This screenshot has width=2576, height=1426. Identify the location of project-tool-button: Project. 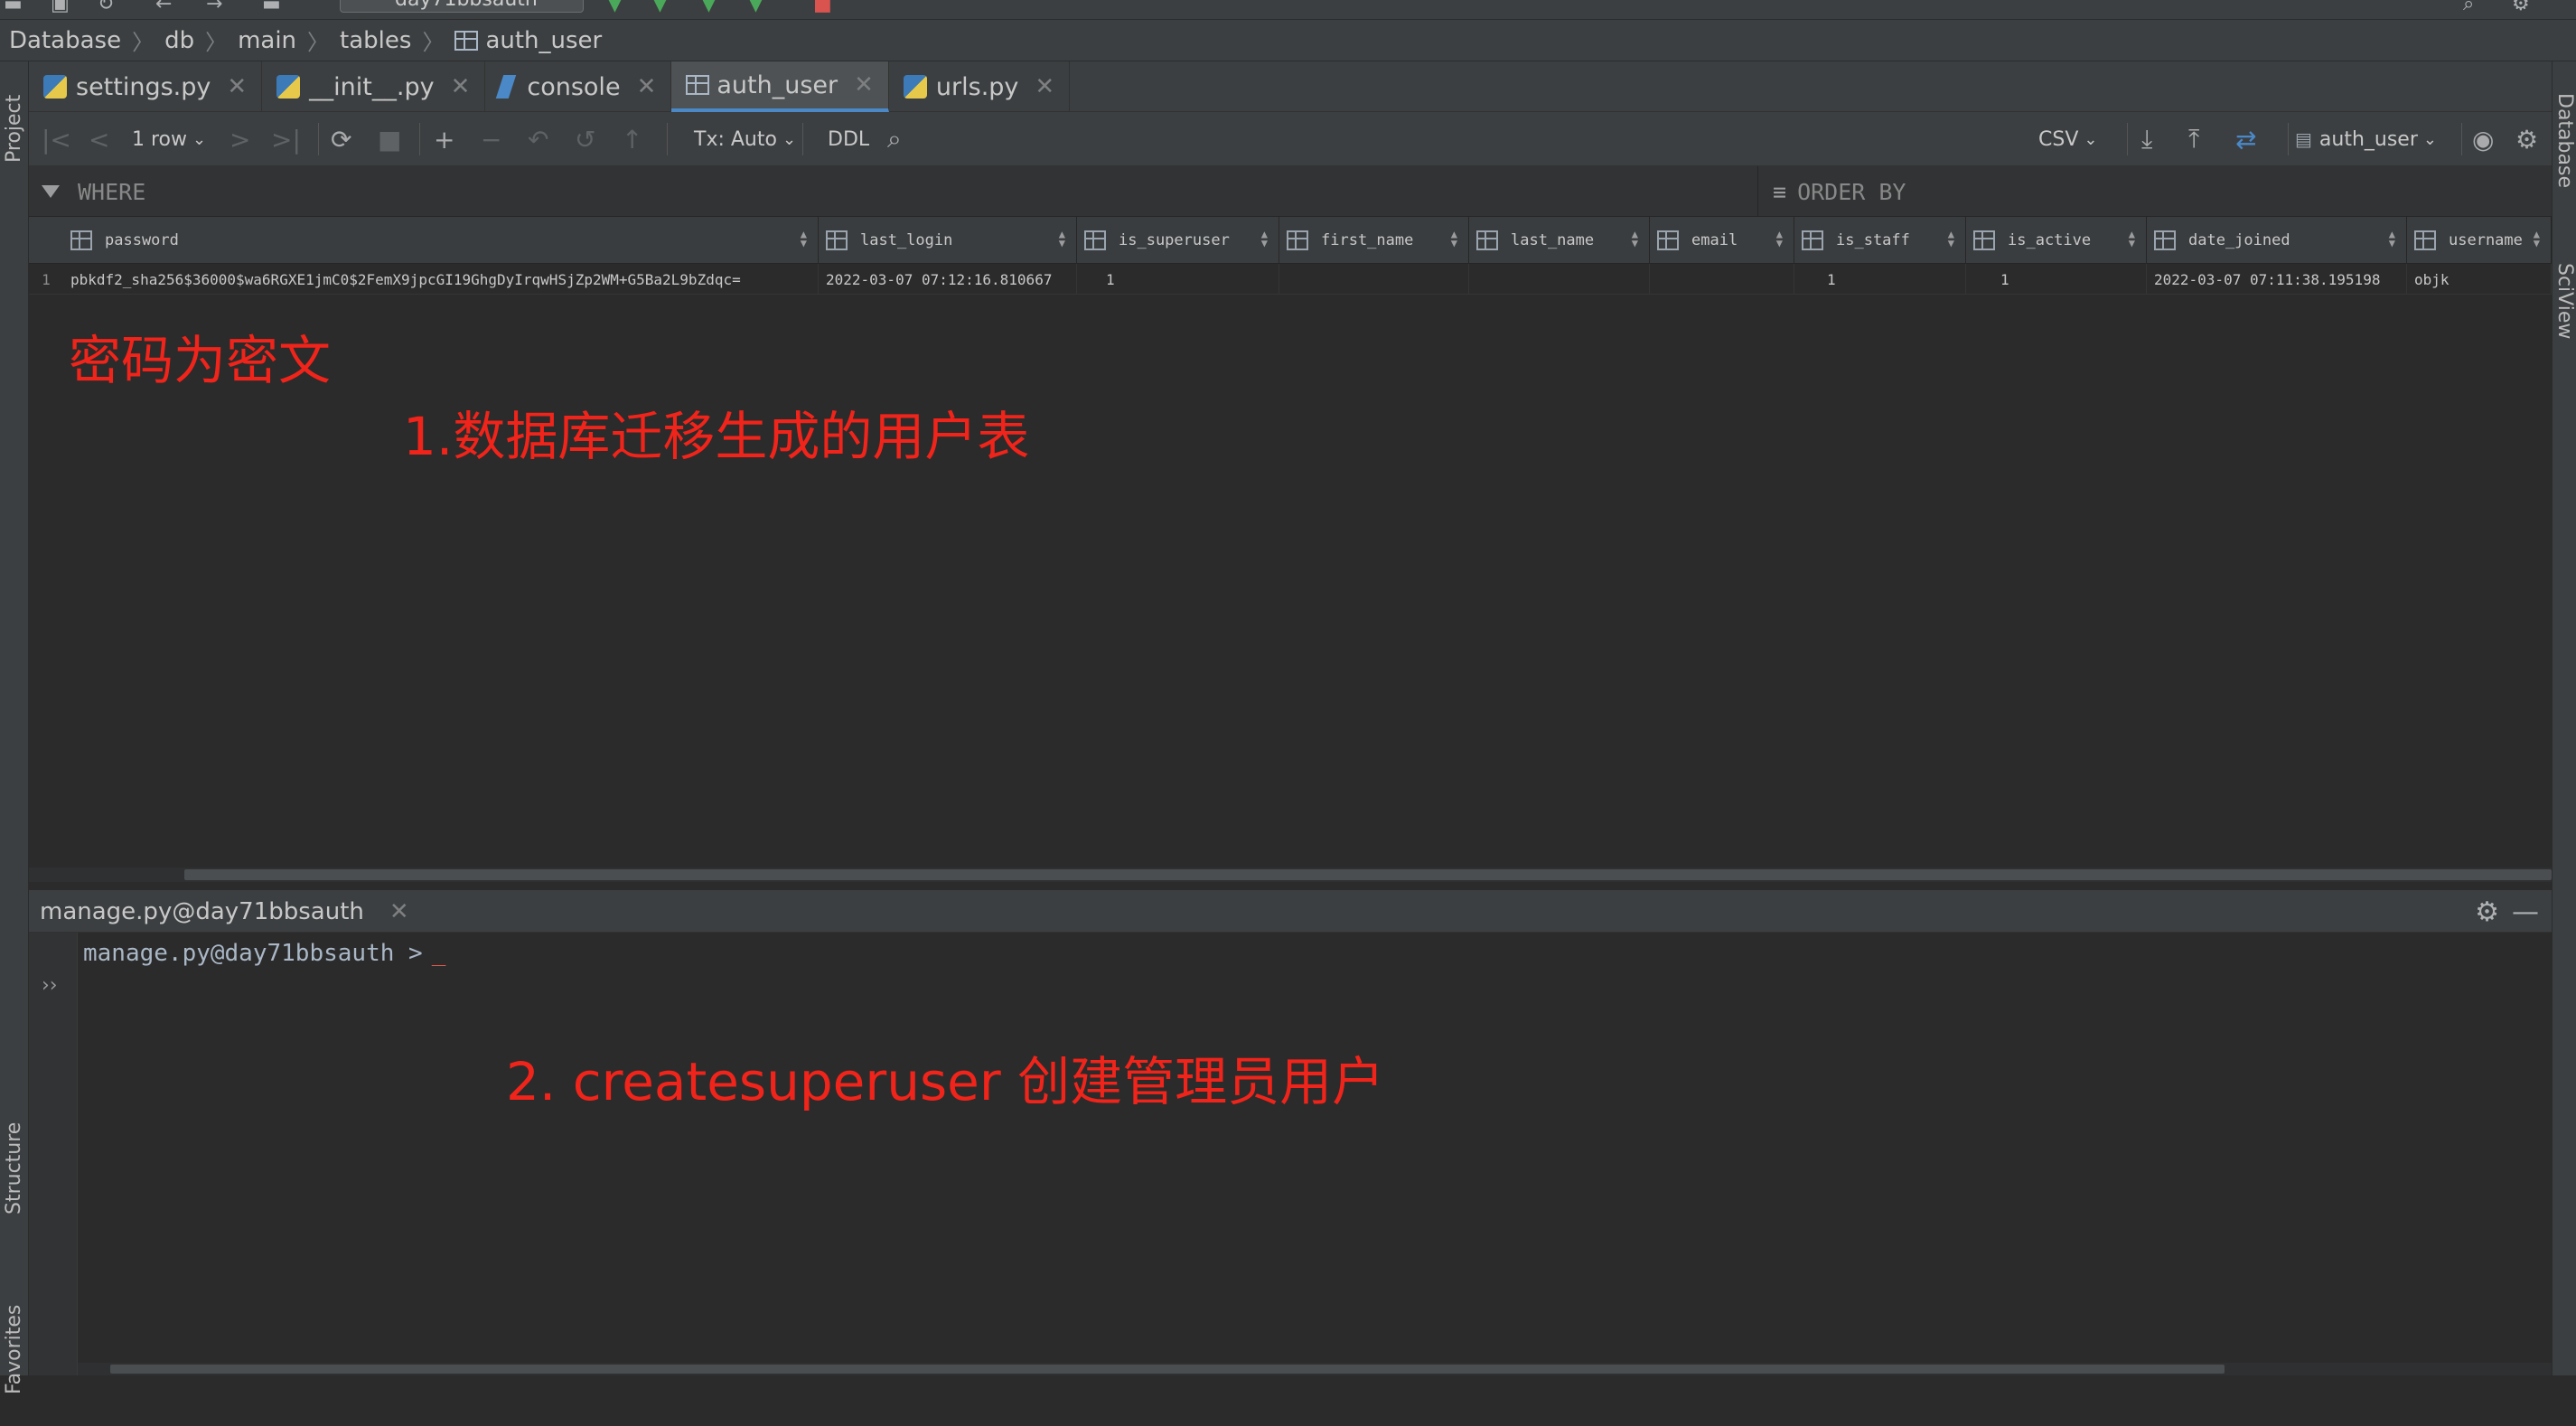
(14, 129).